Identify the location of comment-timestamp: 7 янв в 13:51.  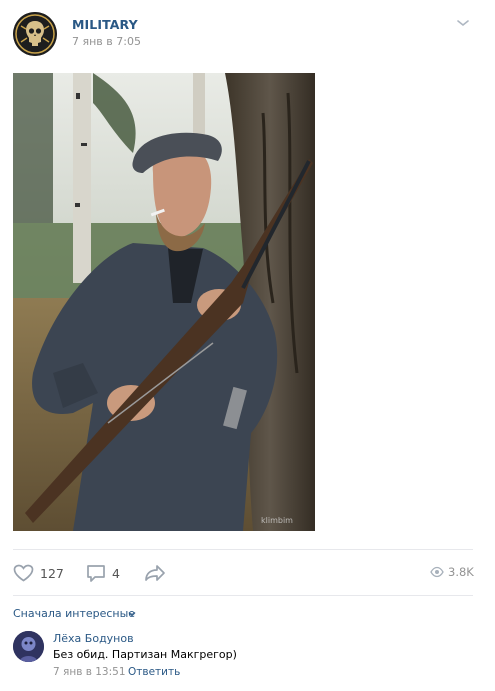
(89, 672).